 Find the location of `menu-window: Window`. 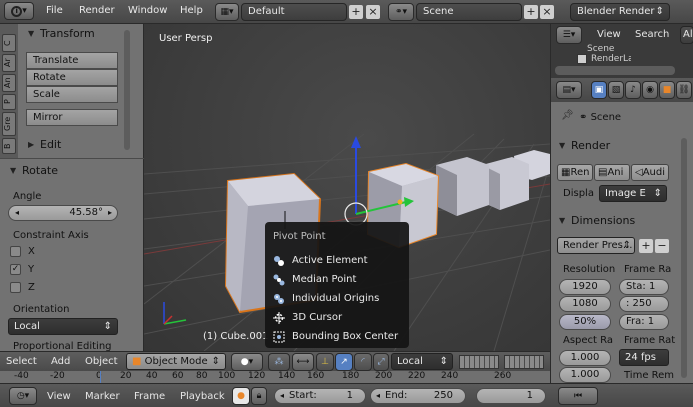

menu-window: Window is located at coordinates (147, 10).